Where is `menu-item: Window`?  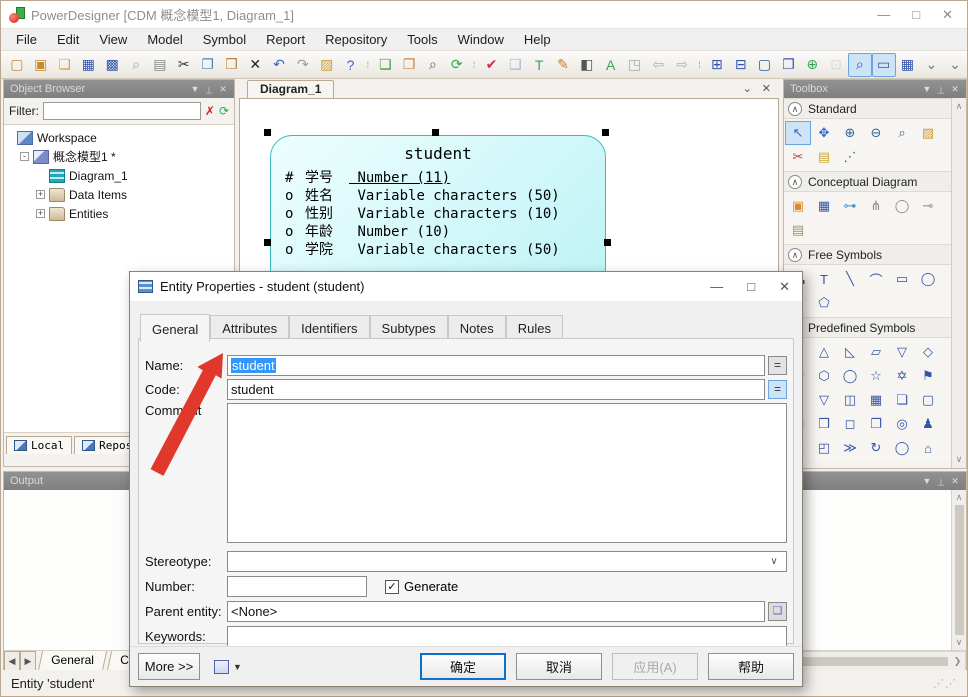 menu-item: Window is located at coordinates (481, 39).